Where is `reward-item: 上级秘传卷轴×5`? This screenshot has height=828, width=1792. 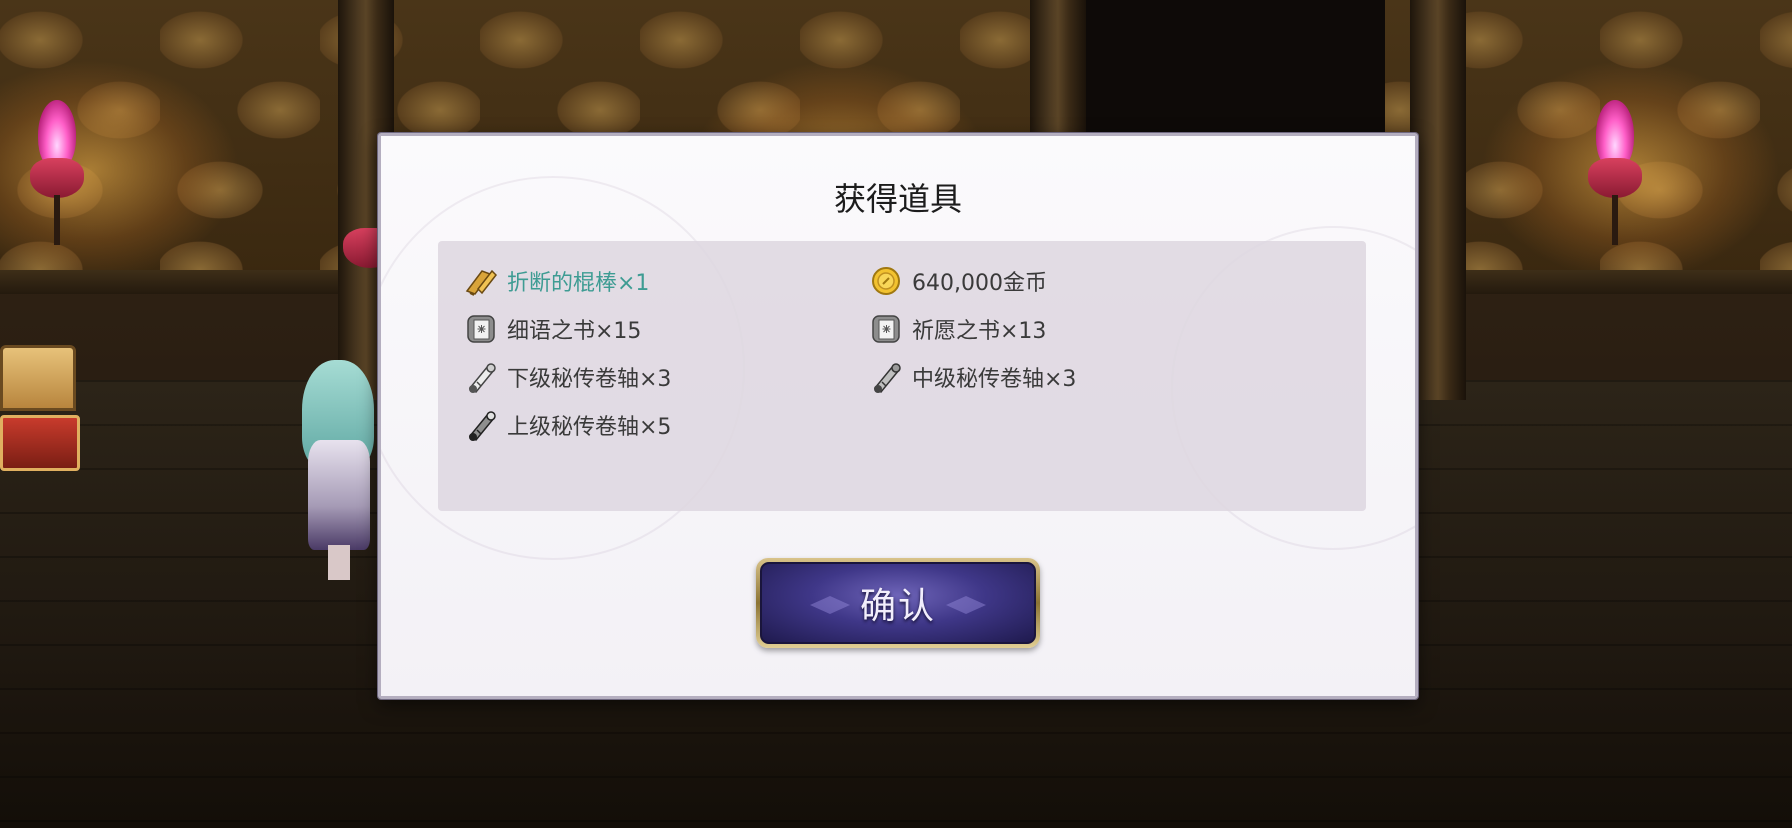
reward-item: 上级秘传卷轴×5 is located at coordinates (567, 425).